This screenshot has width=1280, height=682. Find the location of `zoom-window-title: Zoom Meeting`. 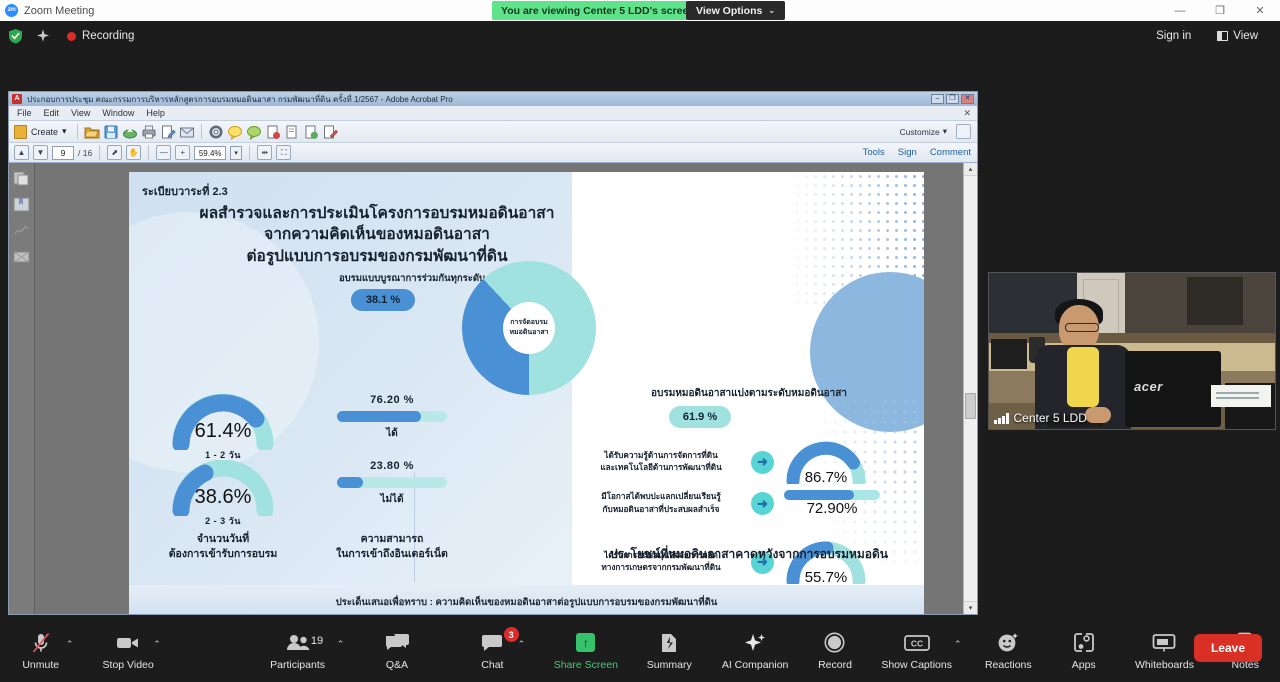

zoom-window-title: Zoom Meeting is located at coordinates (59, 10).